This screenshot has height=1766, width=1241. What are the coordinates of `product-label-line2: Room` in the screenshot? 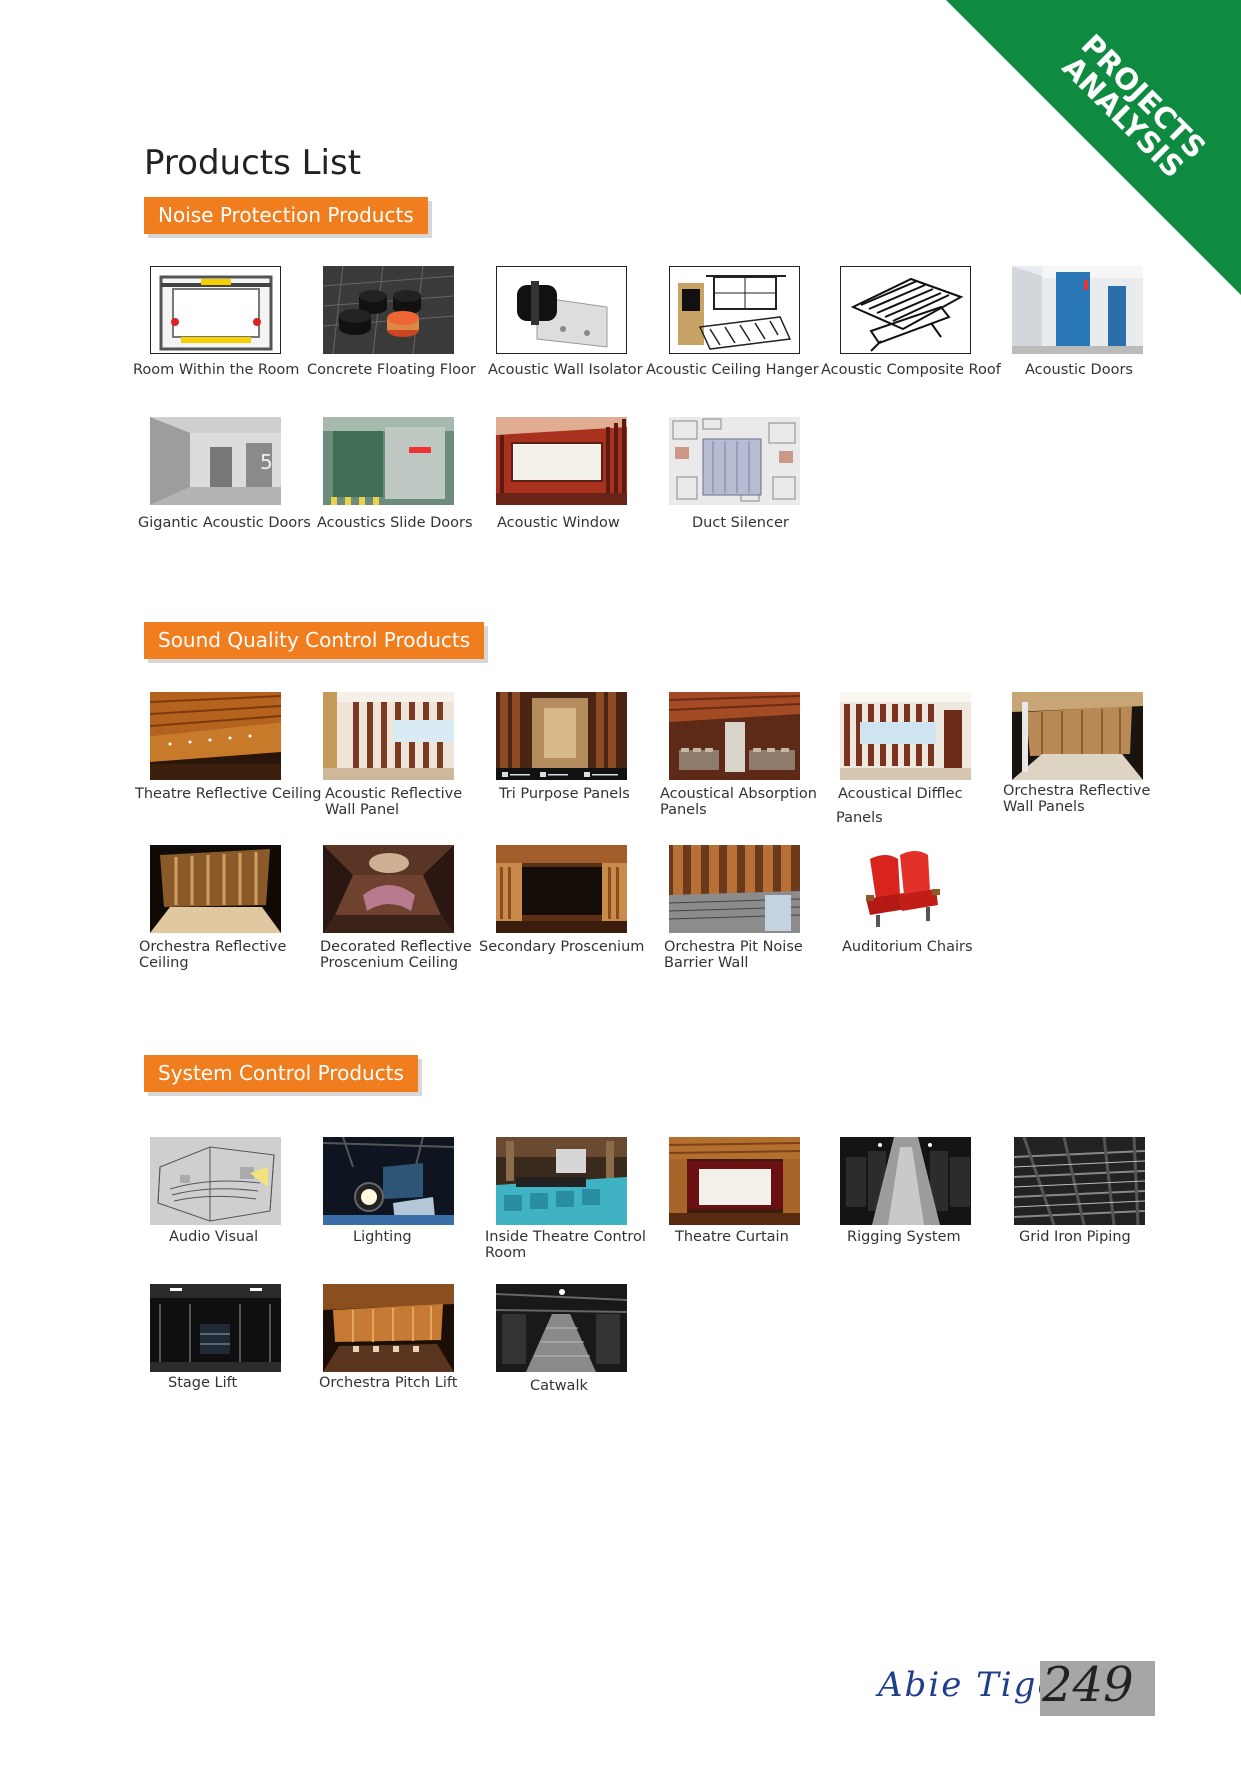 It's located at (506, 1253).